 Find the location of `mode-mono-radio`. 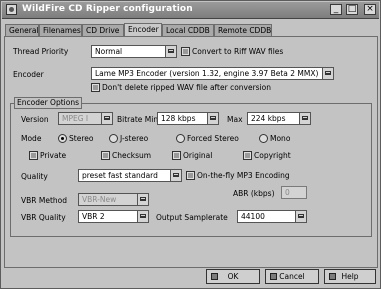

mode-mono-radio is located at coordinates (263, 138).